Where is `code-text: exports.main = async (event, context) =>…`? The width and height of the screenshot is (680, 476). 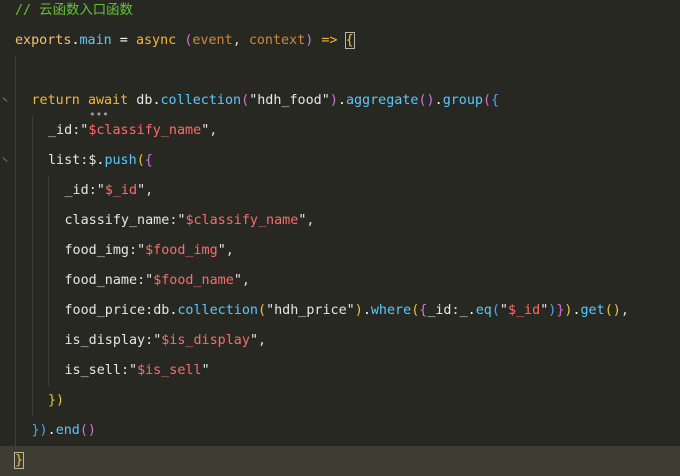 code-text: exports.main = async (event, context) =>… is located at coordinates (185, 41).